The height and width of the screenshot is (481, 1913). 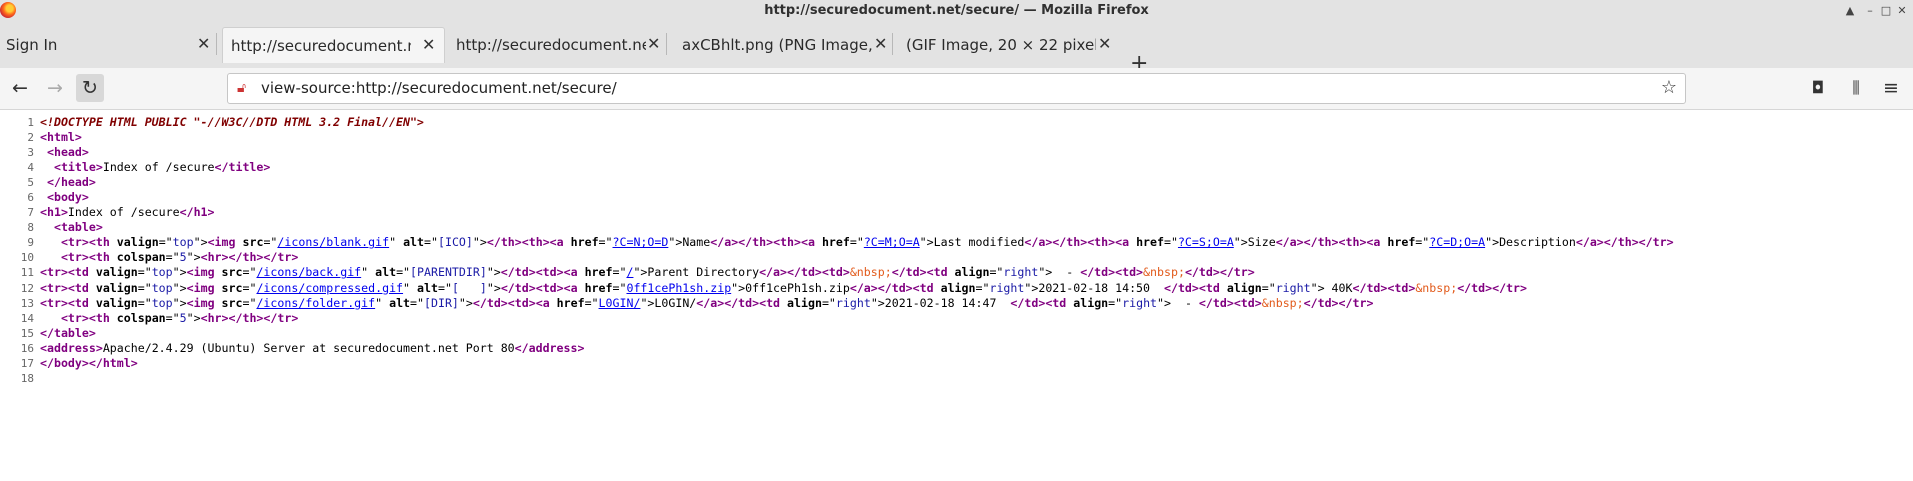 What do you see at coordinates (1850, 11) in the screenshot?
I see `window-up-icon: ▲` at bounding box center [1850, 11].